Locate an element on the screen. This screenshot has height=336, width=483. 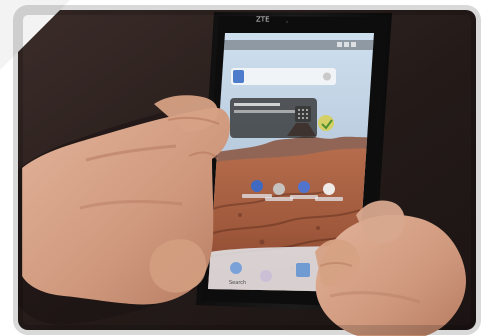
dock-item-apps is located at coordinates (266, 276).